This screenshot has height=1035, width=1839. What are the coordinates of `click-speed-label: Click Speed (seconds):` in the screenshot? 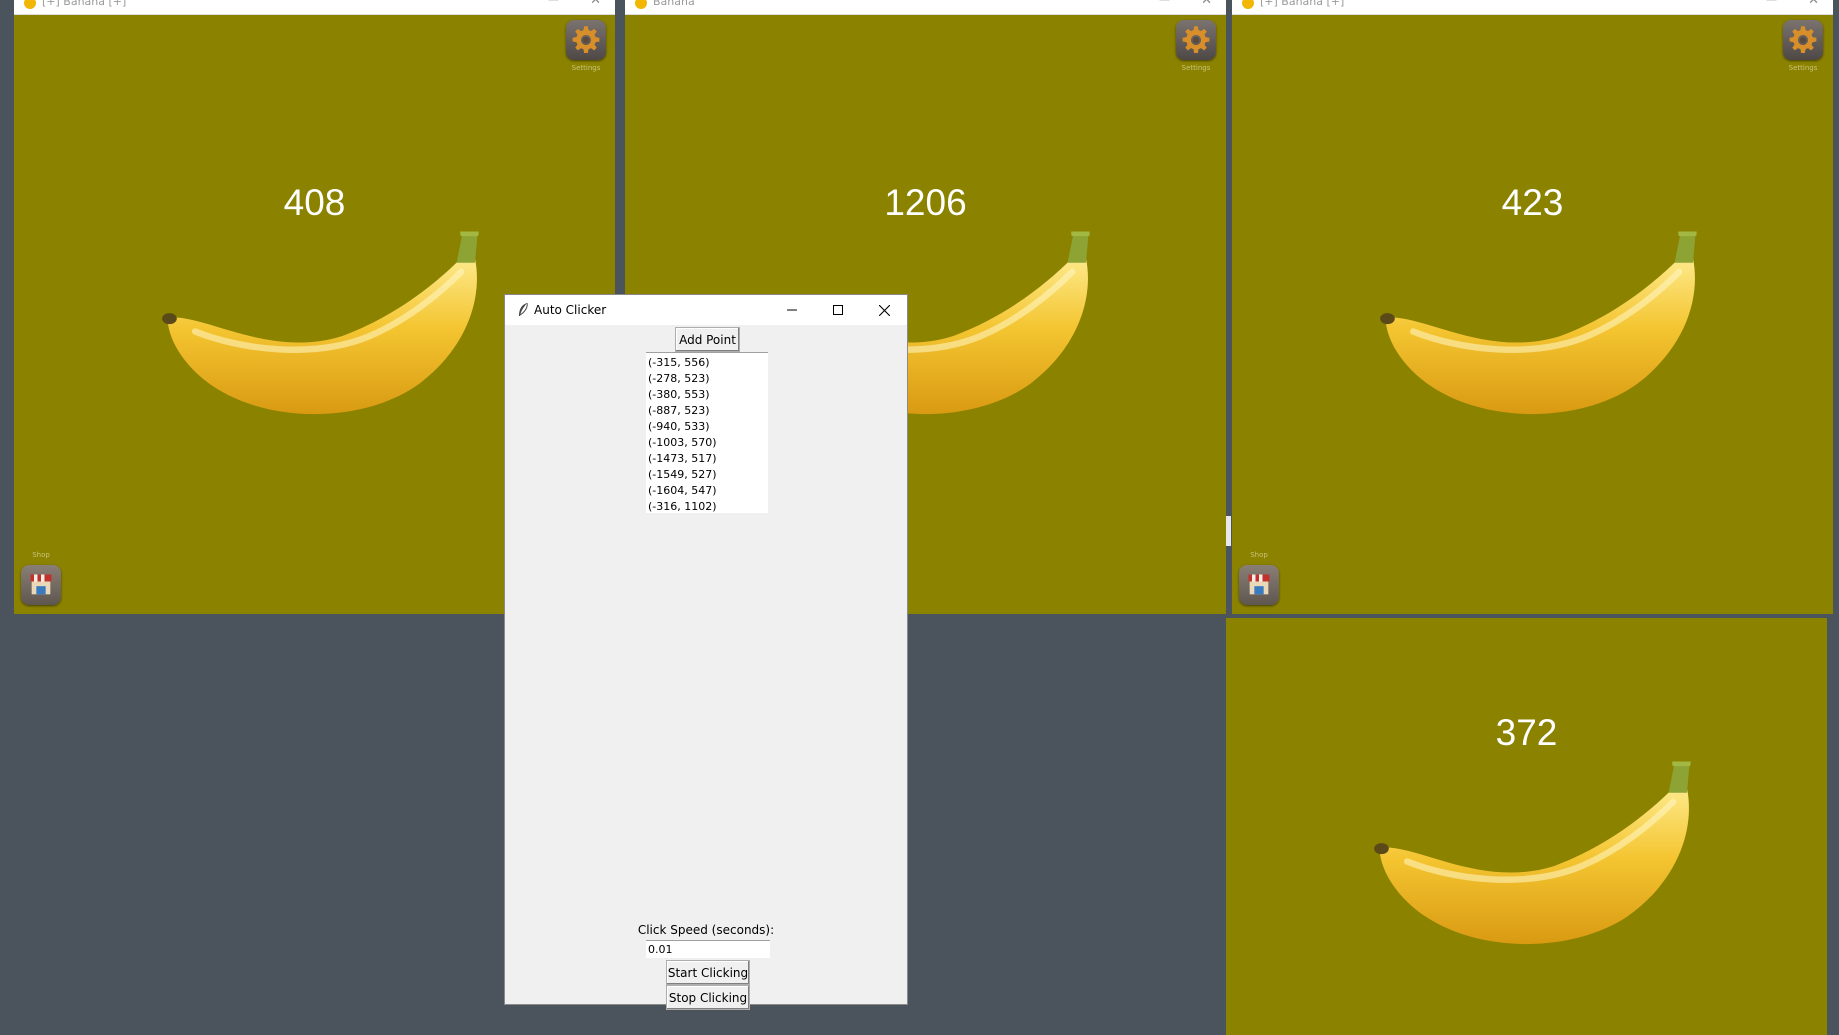 It's located at (706, 930).